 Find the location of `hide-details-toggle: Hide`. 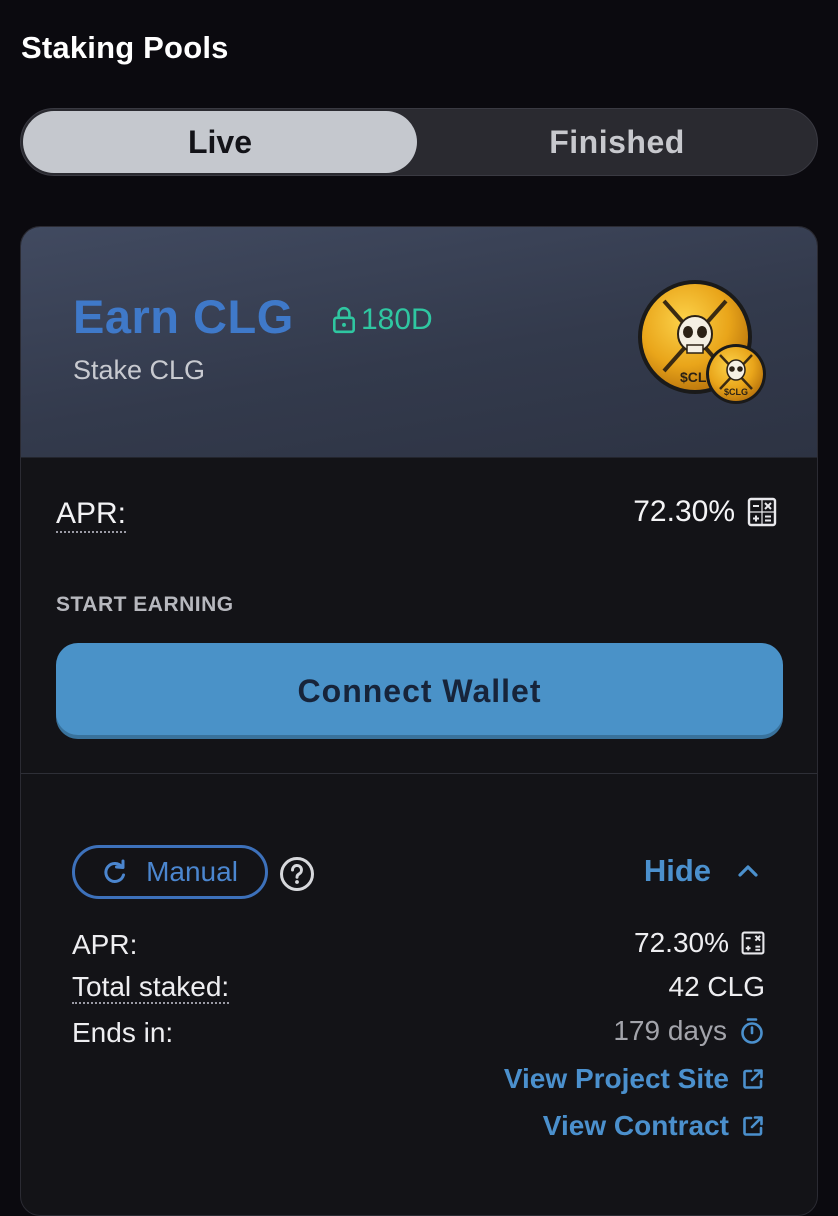

hide-details-toggle: Hide is located at coordinates (701, 871).